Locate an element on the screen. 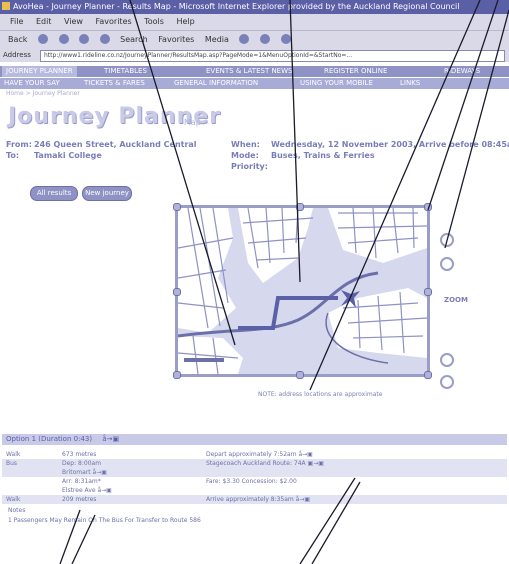 This screenshot has width=509, height=564. all-results-button: All results is located at coordinates (54, 193).